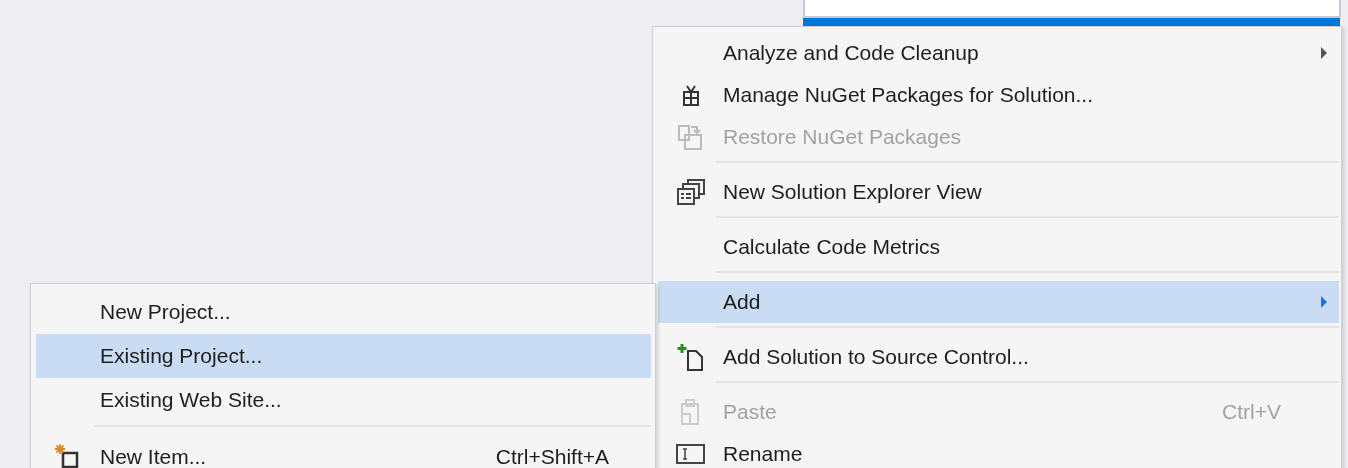 The width and height of the screenshot is (1348, 468). Describe the element at coordinates (690, 95) in the screenshot. I see `gift-icon` at that location.